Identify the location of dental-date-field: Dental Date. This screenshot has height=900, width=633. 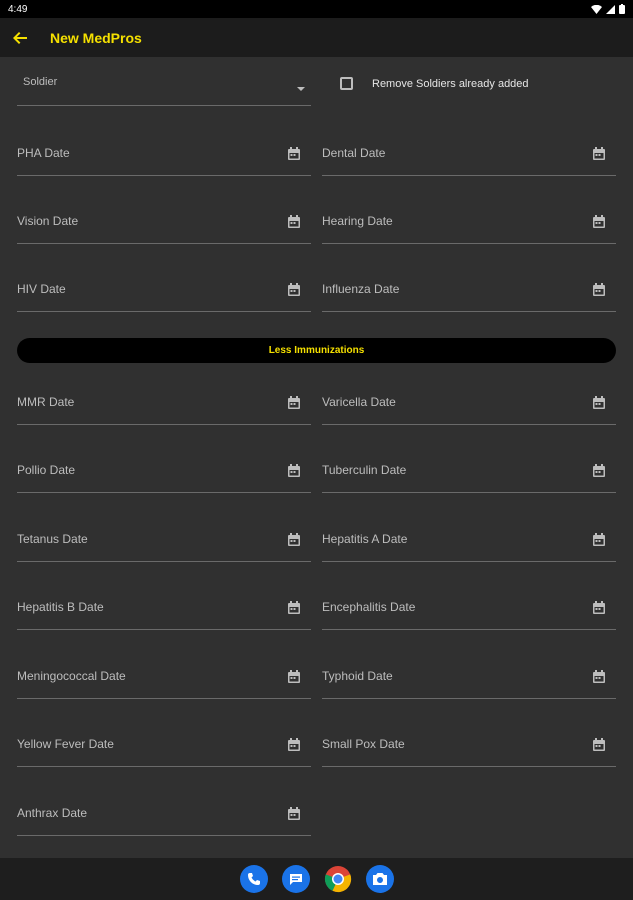
(469, 146).